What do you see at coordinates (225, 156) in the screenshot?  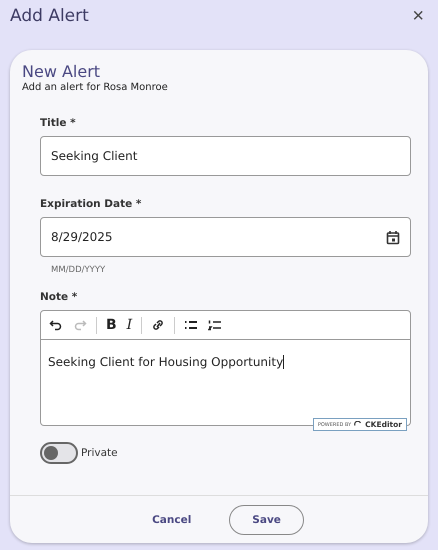 I see `input-field: Seeking Client` at bounding box center [225, 156].